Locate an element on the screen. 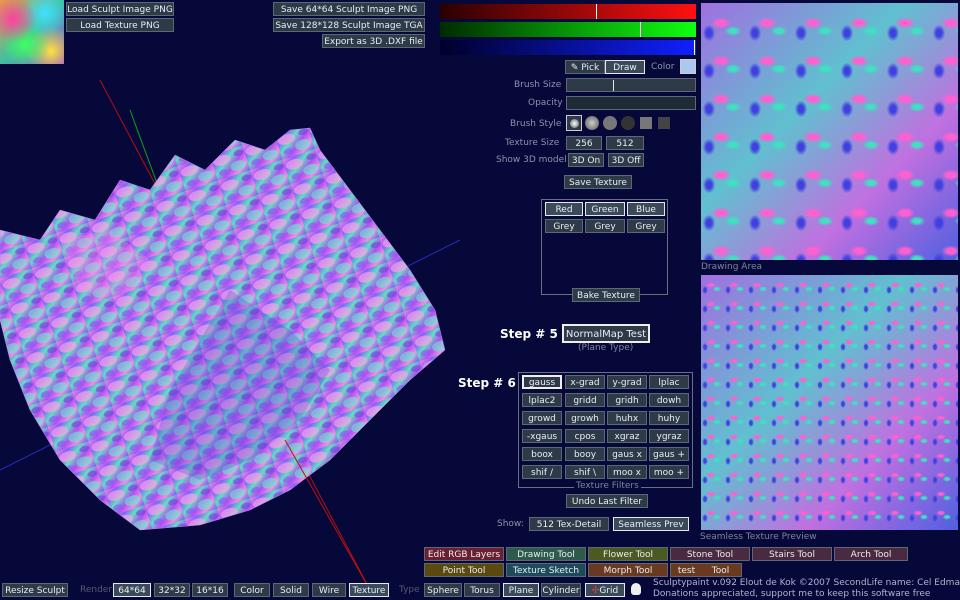  render-64-button: 64*64 is located at coordinates (132, 590).